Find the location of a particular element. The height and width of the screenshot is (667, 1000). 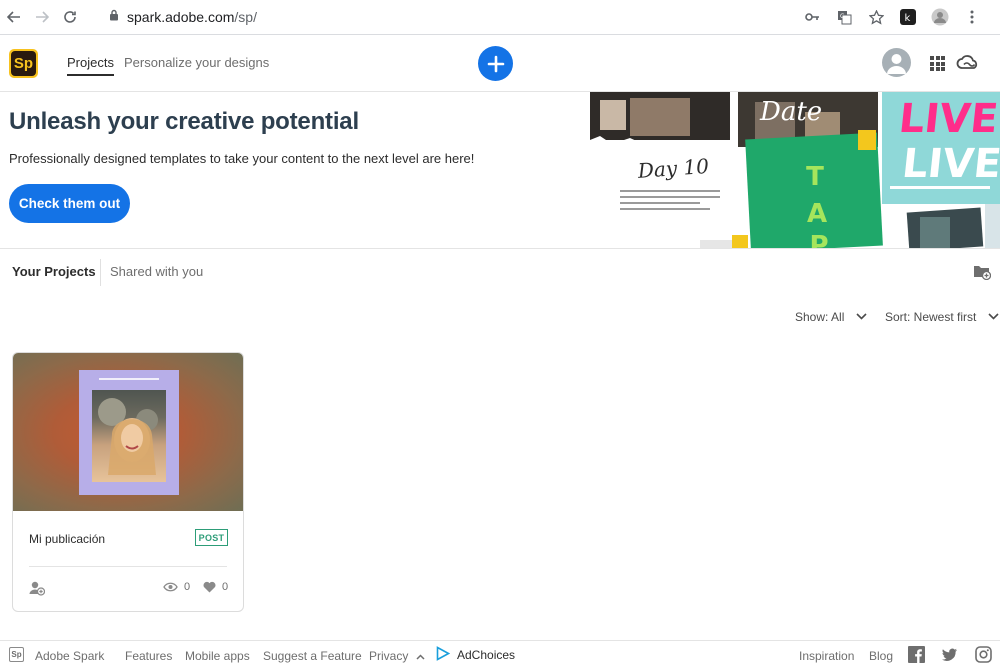

lock-icon is located at coordinates (114, 17).